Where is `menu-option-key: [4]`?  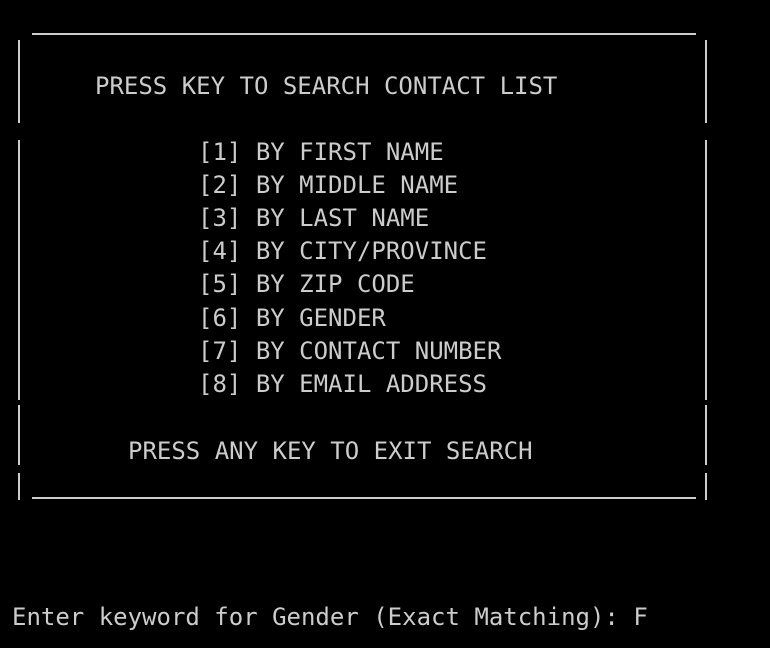 menu-option-key: [4] is located at coordinates (220, 251).